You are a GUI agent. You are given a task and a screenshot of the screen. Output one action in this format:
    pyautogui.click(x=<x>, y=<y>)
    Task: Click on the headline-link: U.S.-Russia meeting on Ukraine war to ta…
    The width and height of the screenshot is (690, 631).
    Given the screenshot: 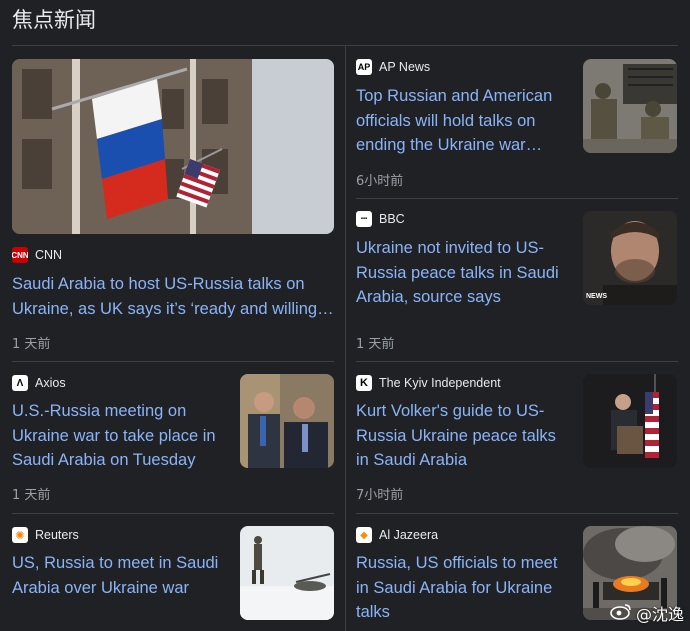 What is the action you would take?
    pyautogui.click(x=119, y=436)
    